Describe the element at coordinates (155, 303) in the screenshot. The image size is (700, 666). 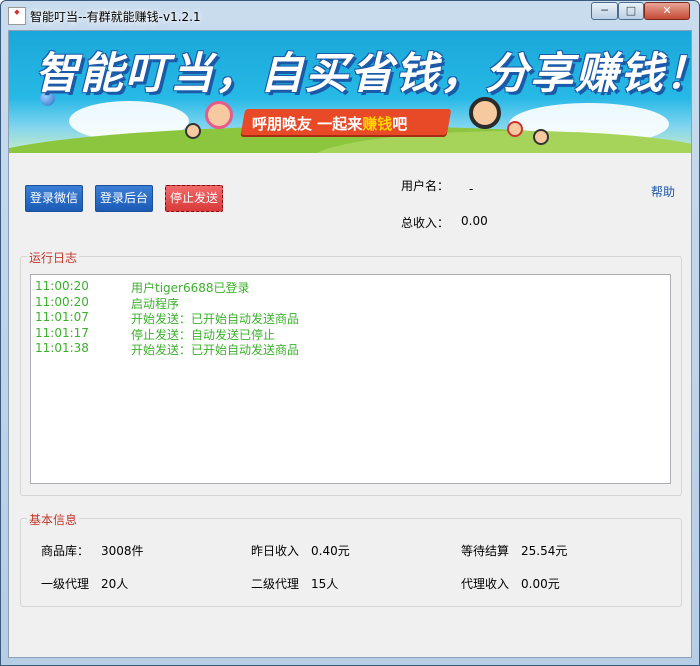
I see `log-entry-message: 启动程序` at that location.